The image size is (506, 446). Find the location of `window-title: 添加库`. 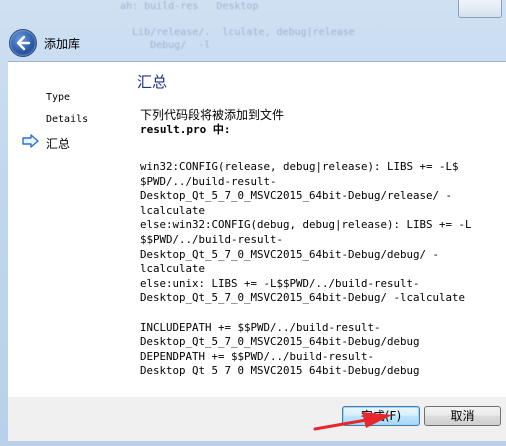

window-title: 添加库 is located at coordinates (62, 44).